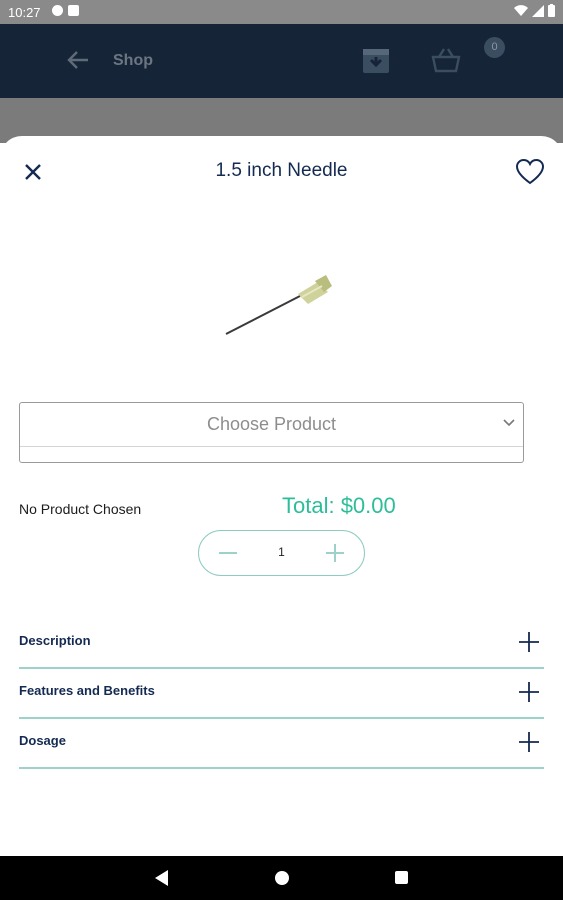 The height and width of the screenshot is (900, 563). Describe the element at coordinates (401, 877) in the screenshot. I see `nav-recents-icon` at that location.